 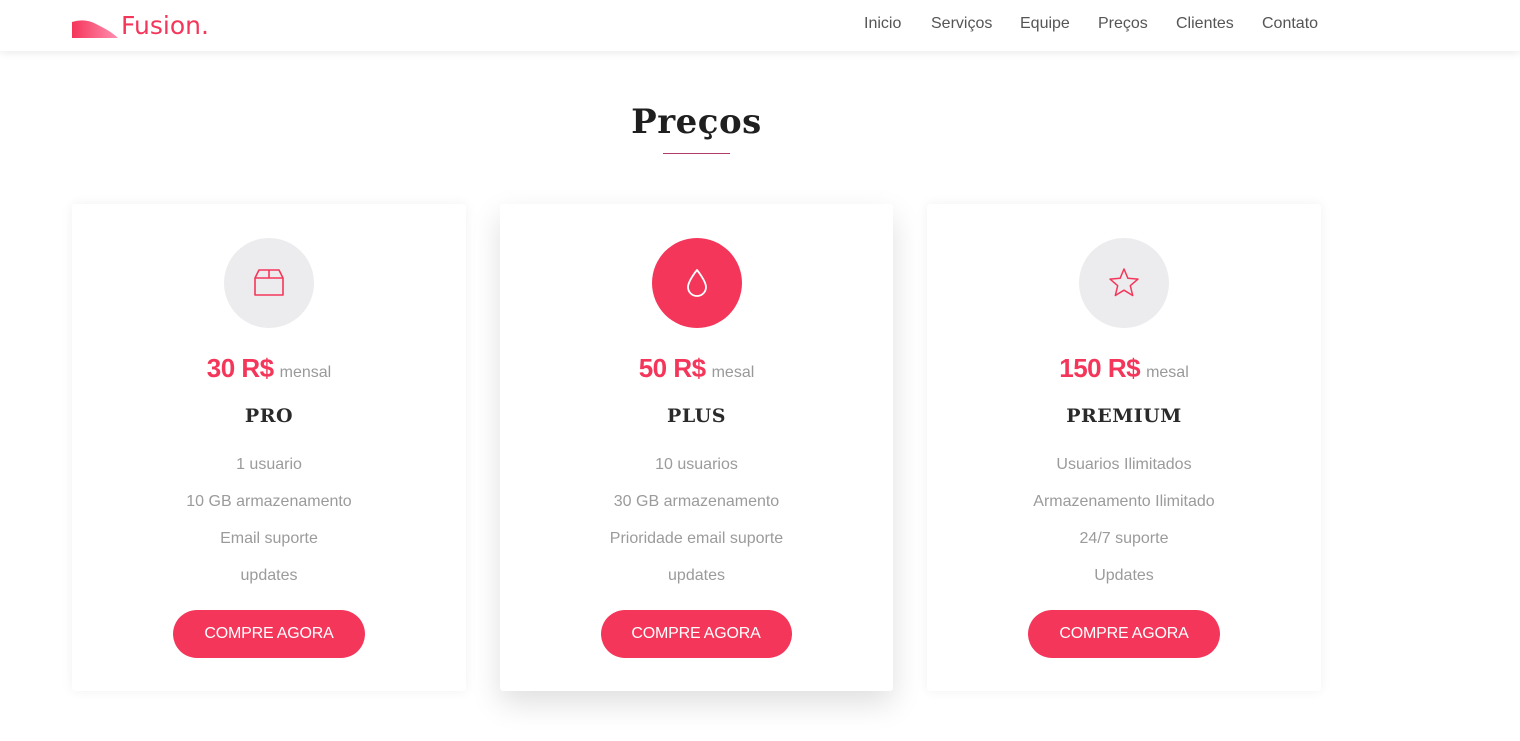 I want to click on feature-item: 1 usuario, so click(x=269, y=464).